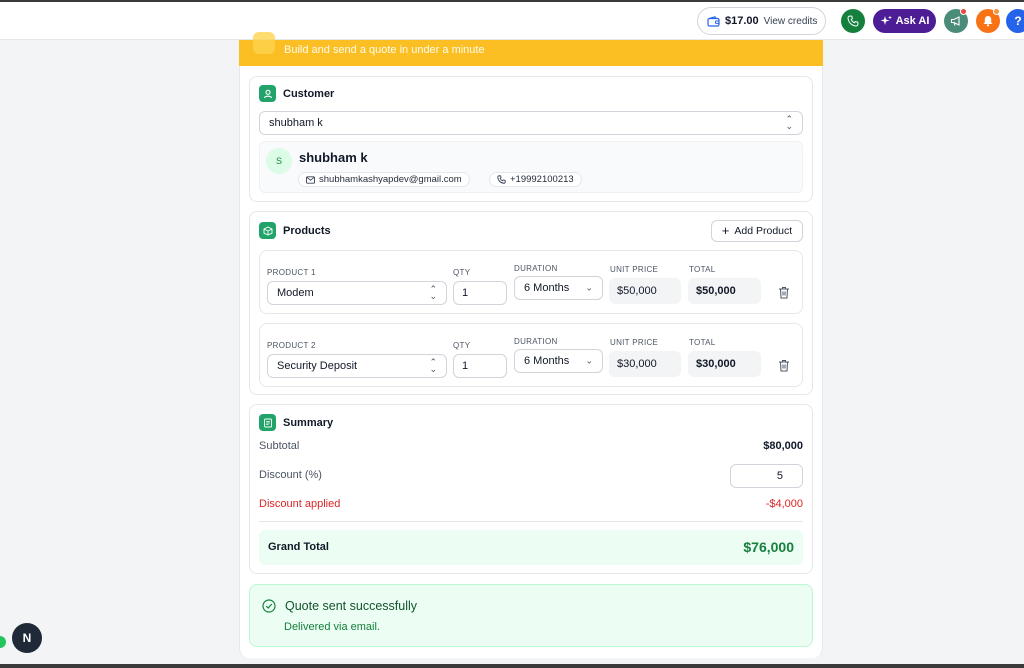  Describe the element at coordinates (267, 422) in the screenshot. I see `receipt-icon` at that location.